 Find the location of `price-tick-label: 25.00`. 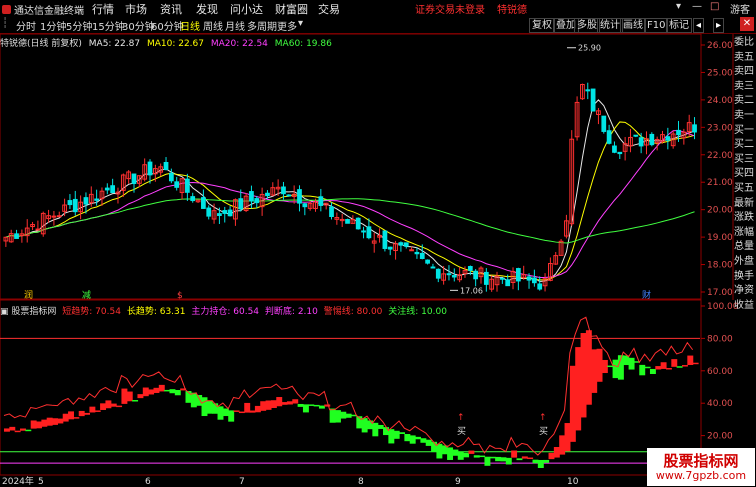

price-tick-label: 25.00 is located at coordinates (720, 73).